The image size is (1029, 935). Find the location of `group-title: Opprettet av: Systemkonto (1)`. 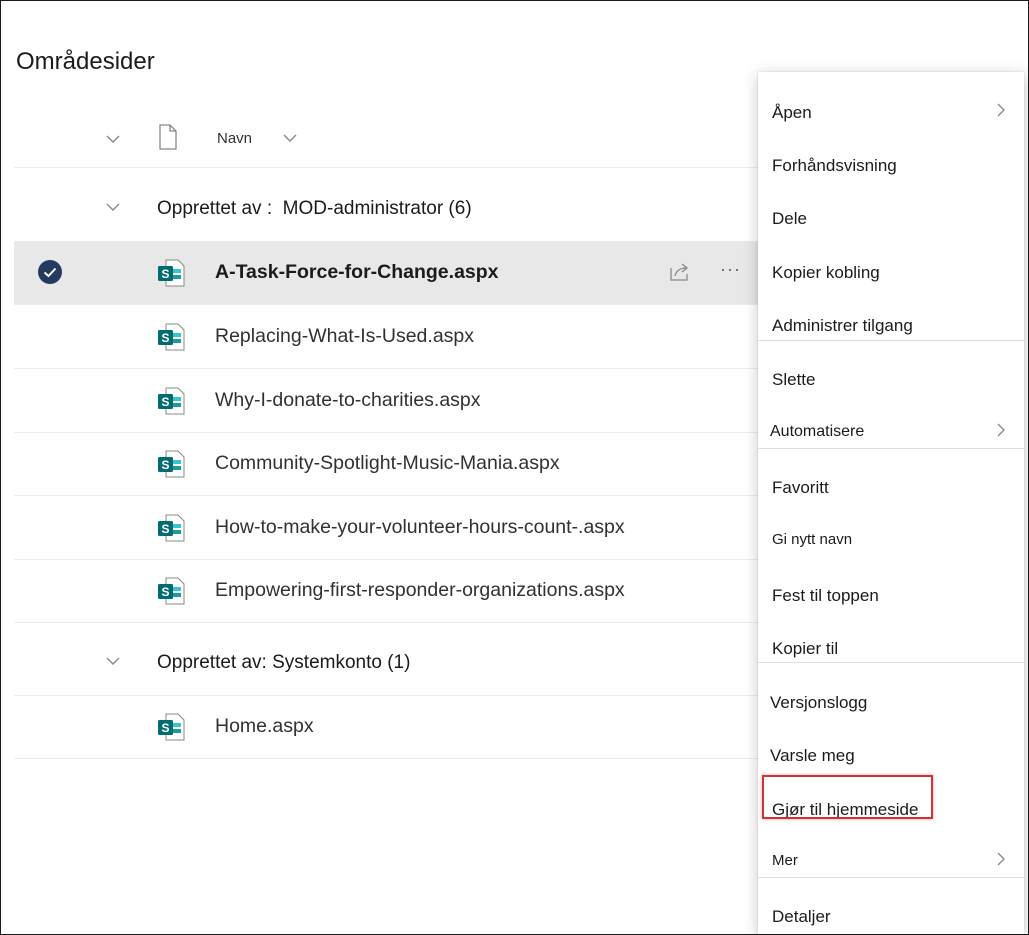

group-title: Opprettet av: Systemkonto (1) is located at coordinates (284, 662).